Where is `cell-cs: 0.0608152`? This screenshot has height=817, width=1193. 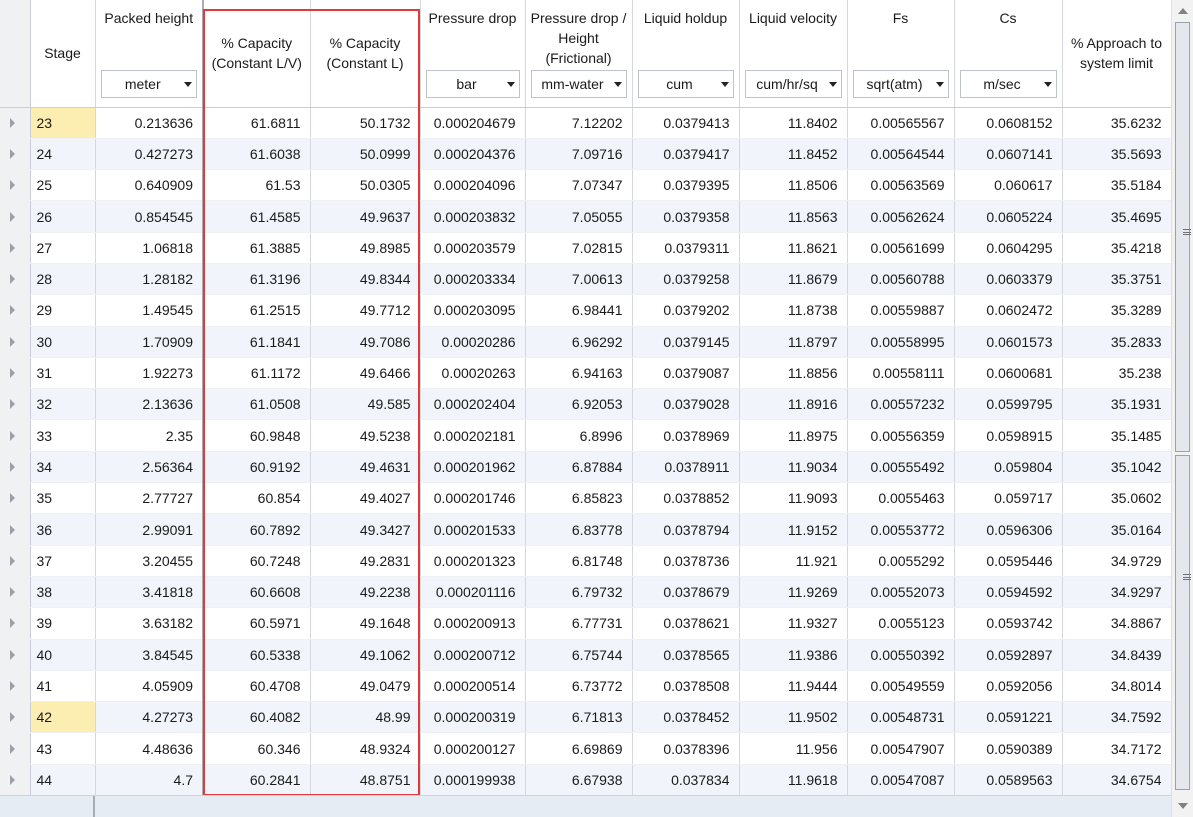 cell-cs: 0.0608152 is located at coordinates (1008, 123).